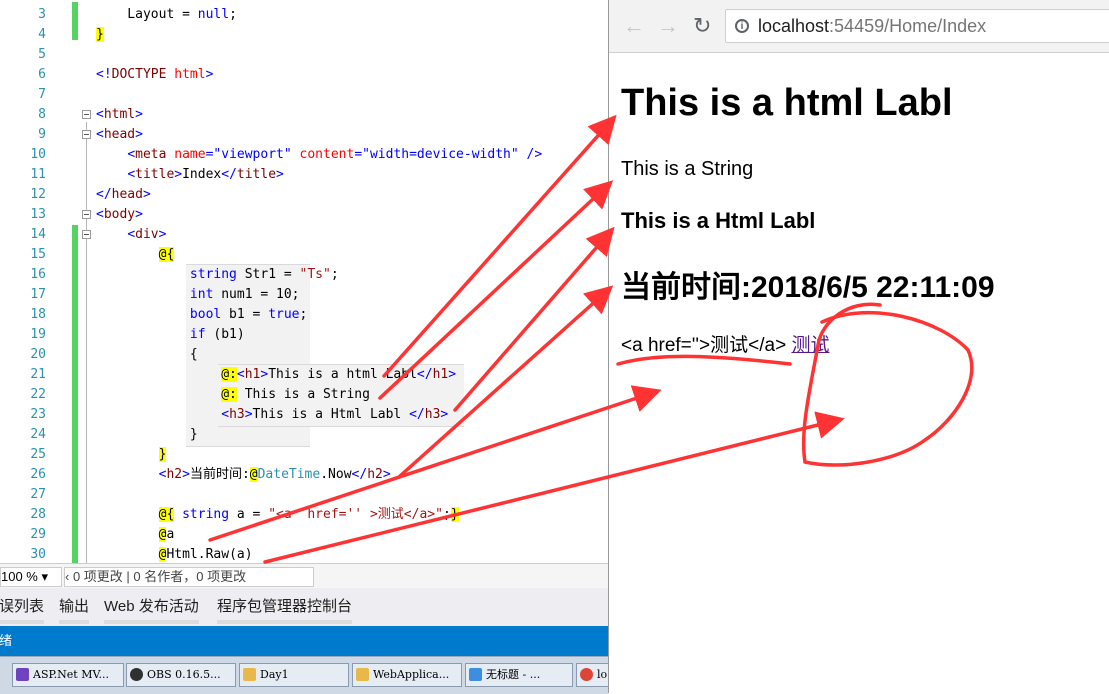  Describe the element at coordinates (38, 234) in the screenshot. I see `line-number: 14` at that location.